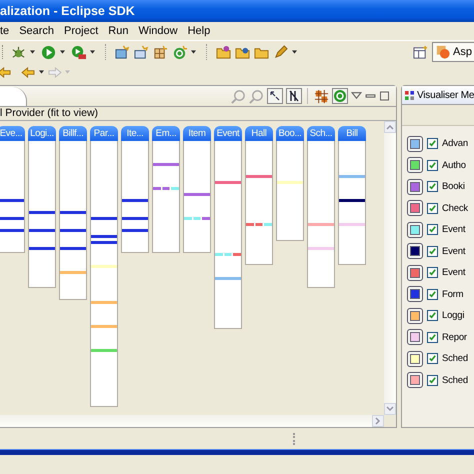 The width and height of the screenshot is (474, 474). Describe the element at coordinates (259, 133) in the screenshot. I see `lane-header: Hall` at that location.